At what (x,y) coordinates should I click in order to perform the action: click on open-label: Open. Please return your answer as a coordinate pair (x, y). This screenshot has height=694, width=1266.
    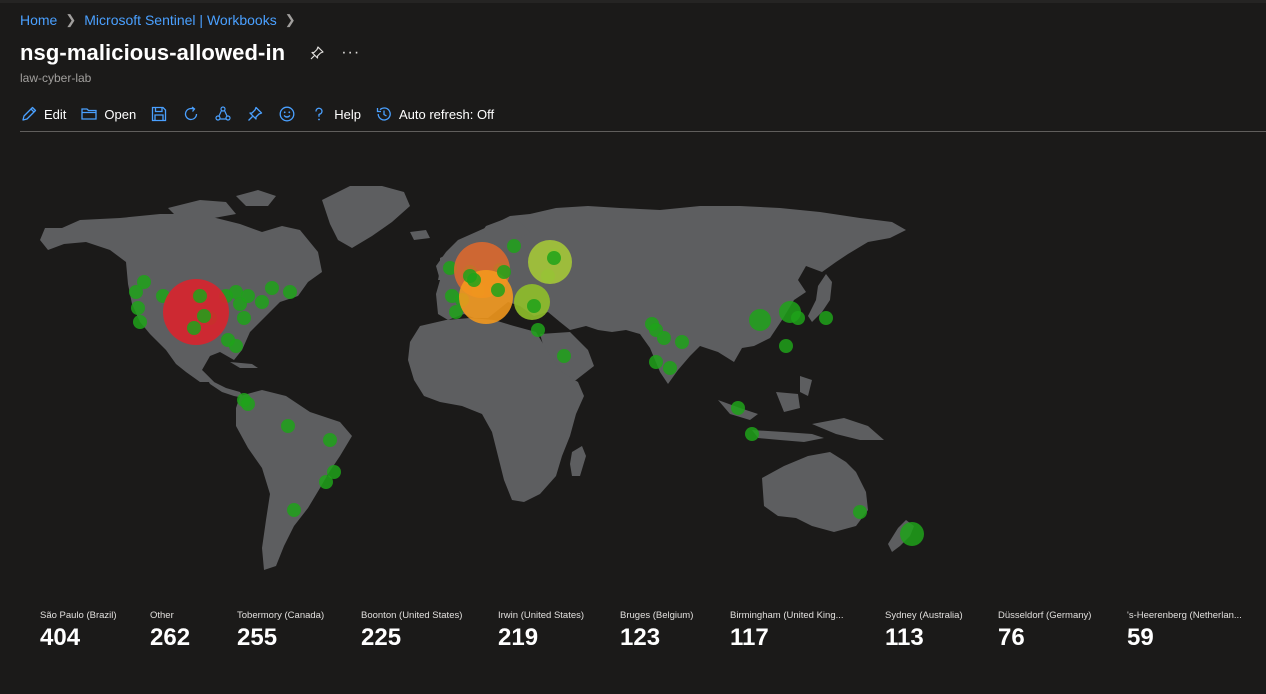
    Looking at the image, I should click on (120, 114).